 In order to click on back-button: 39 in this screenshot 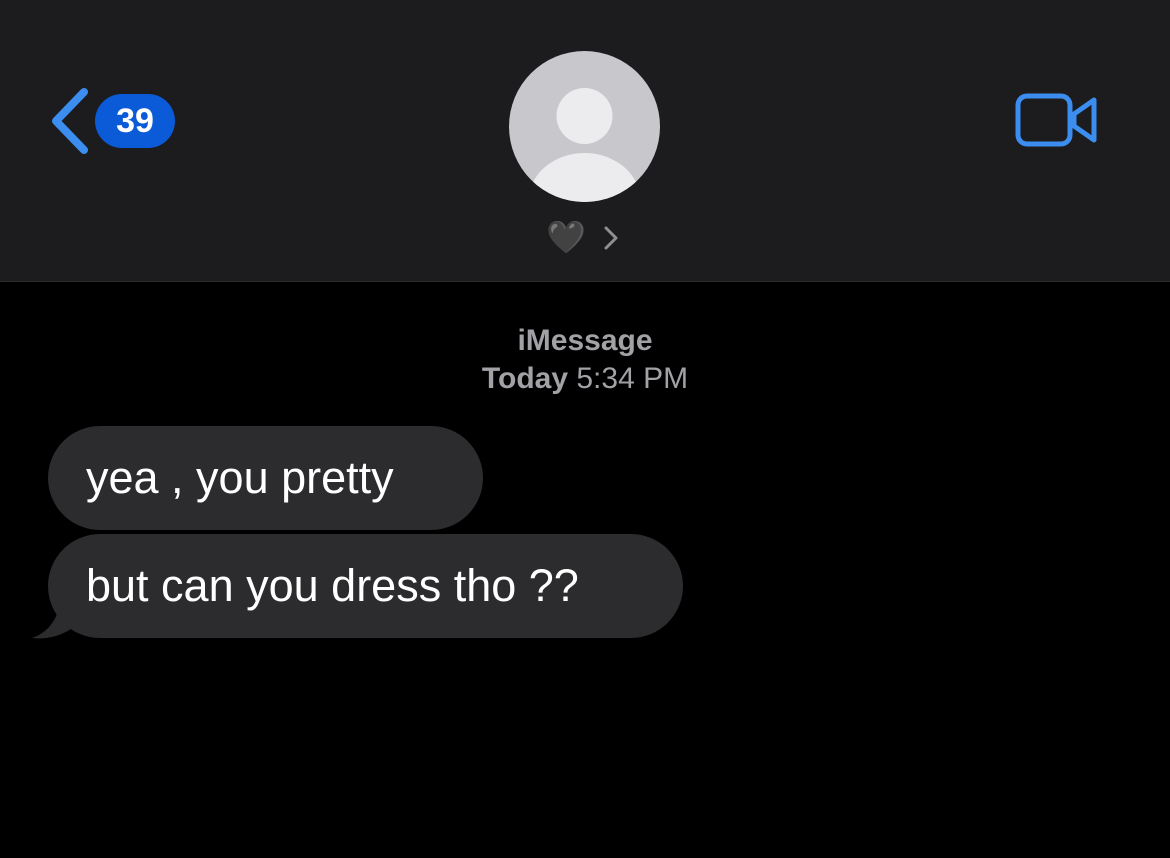, I will do `click(114, 121)`.